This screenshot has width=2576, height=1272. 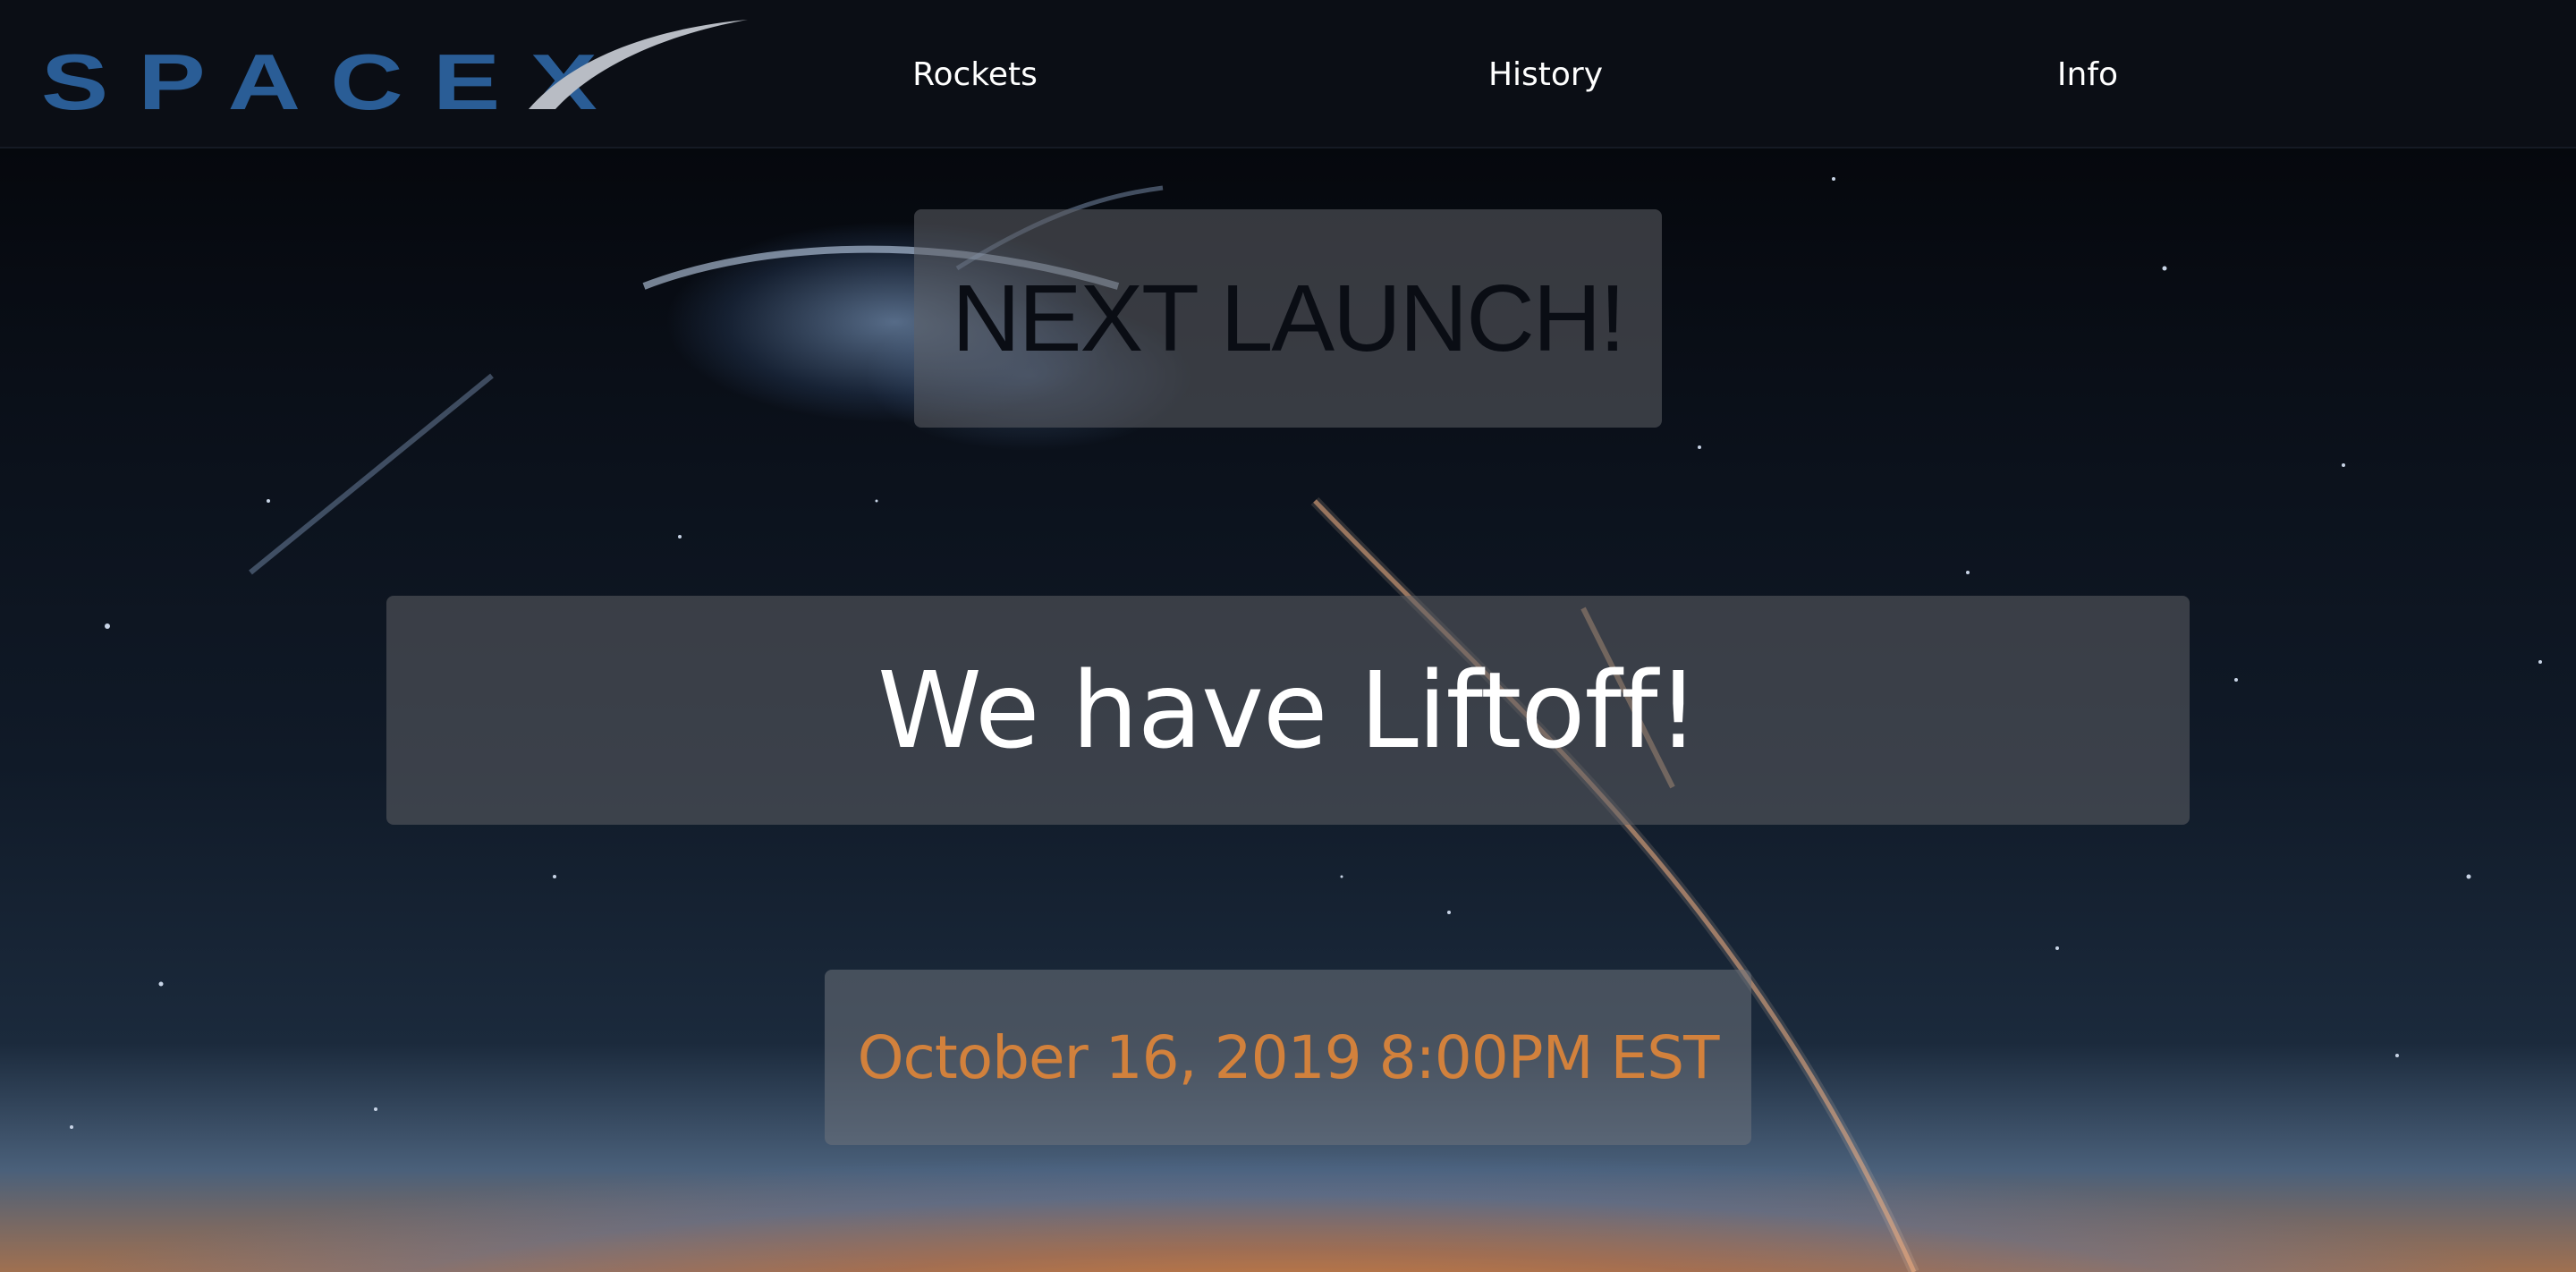 What do you see at coordinates (2087, 75) in the screenshot?
I see `nav-info-link: Info` at bounding box center [2087, 75].